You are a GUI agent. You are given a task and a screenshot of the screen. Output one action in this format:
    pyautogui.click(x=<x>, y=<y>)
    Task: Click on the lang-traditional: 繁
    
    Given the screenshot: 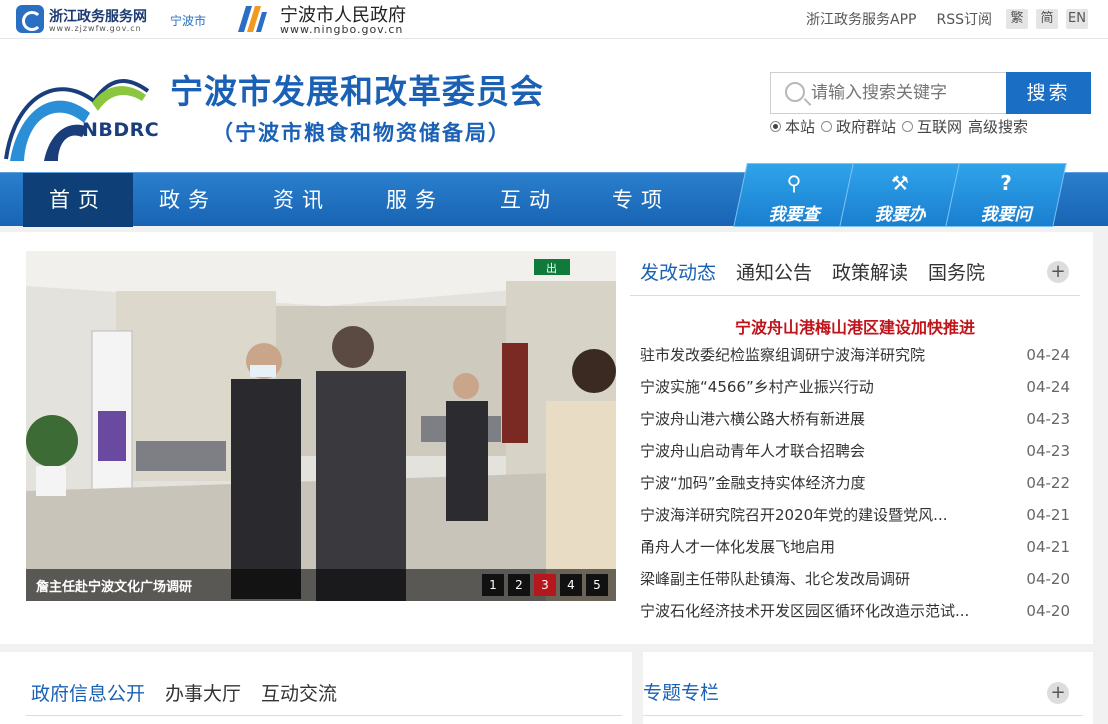 What is the action you would take?
    pyautogui.click(x=1017, y=19)
    